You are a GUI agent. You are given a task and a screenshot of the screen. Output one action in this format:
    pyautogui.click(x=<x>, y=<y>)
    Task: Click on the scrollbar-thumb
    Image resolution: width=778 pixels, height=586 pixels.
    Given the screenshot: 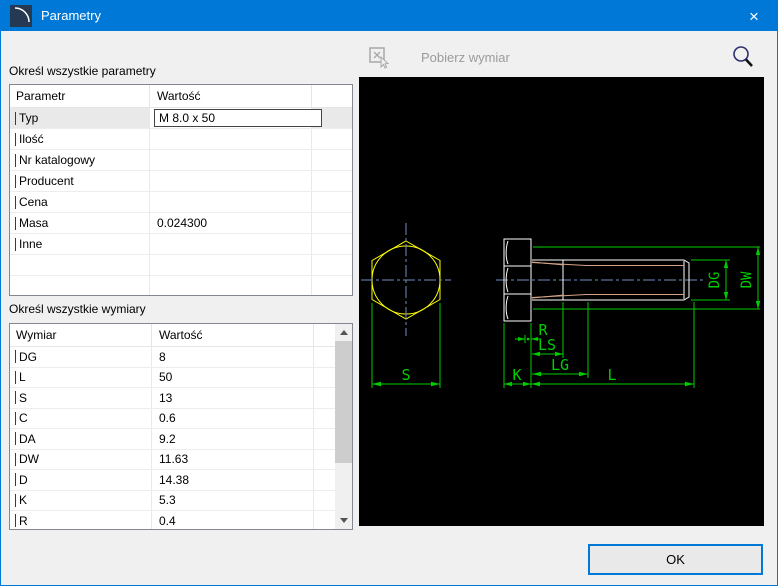 What is the action you would take?
    pyautogui.click(x=343, y=402)
    